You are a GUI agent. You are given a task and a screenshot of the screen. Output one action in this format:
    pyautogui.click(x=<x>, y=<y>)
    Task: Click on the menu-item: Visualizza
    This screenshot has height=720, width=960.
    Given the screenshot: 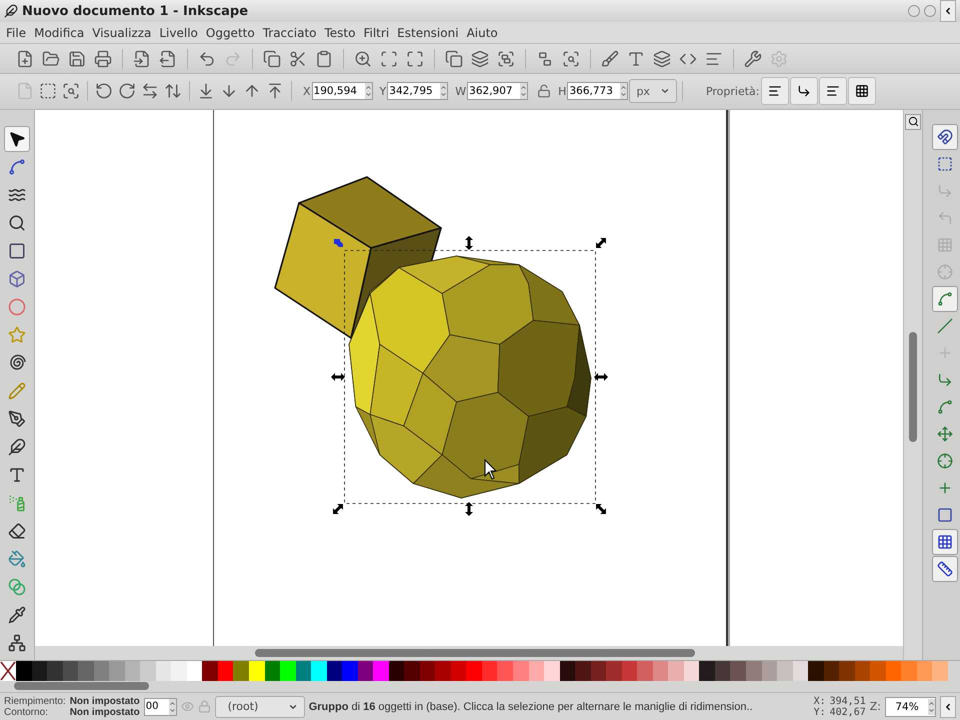 What is the action you would take?
    pyautogui.click(x=122, y=33)
    